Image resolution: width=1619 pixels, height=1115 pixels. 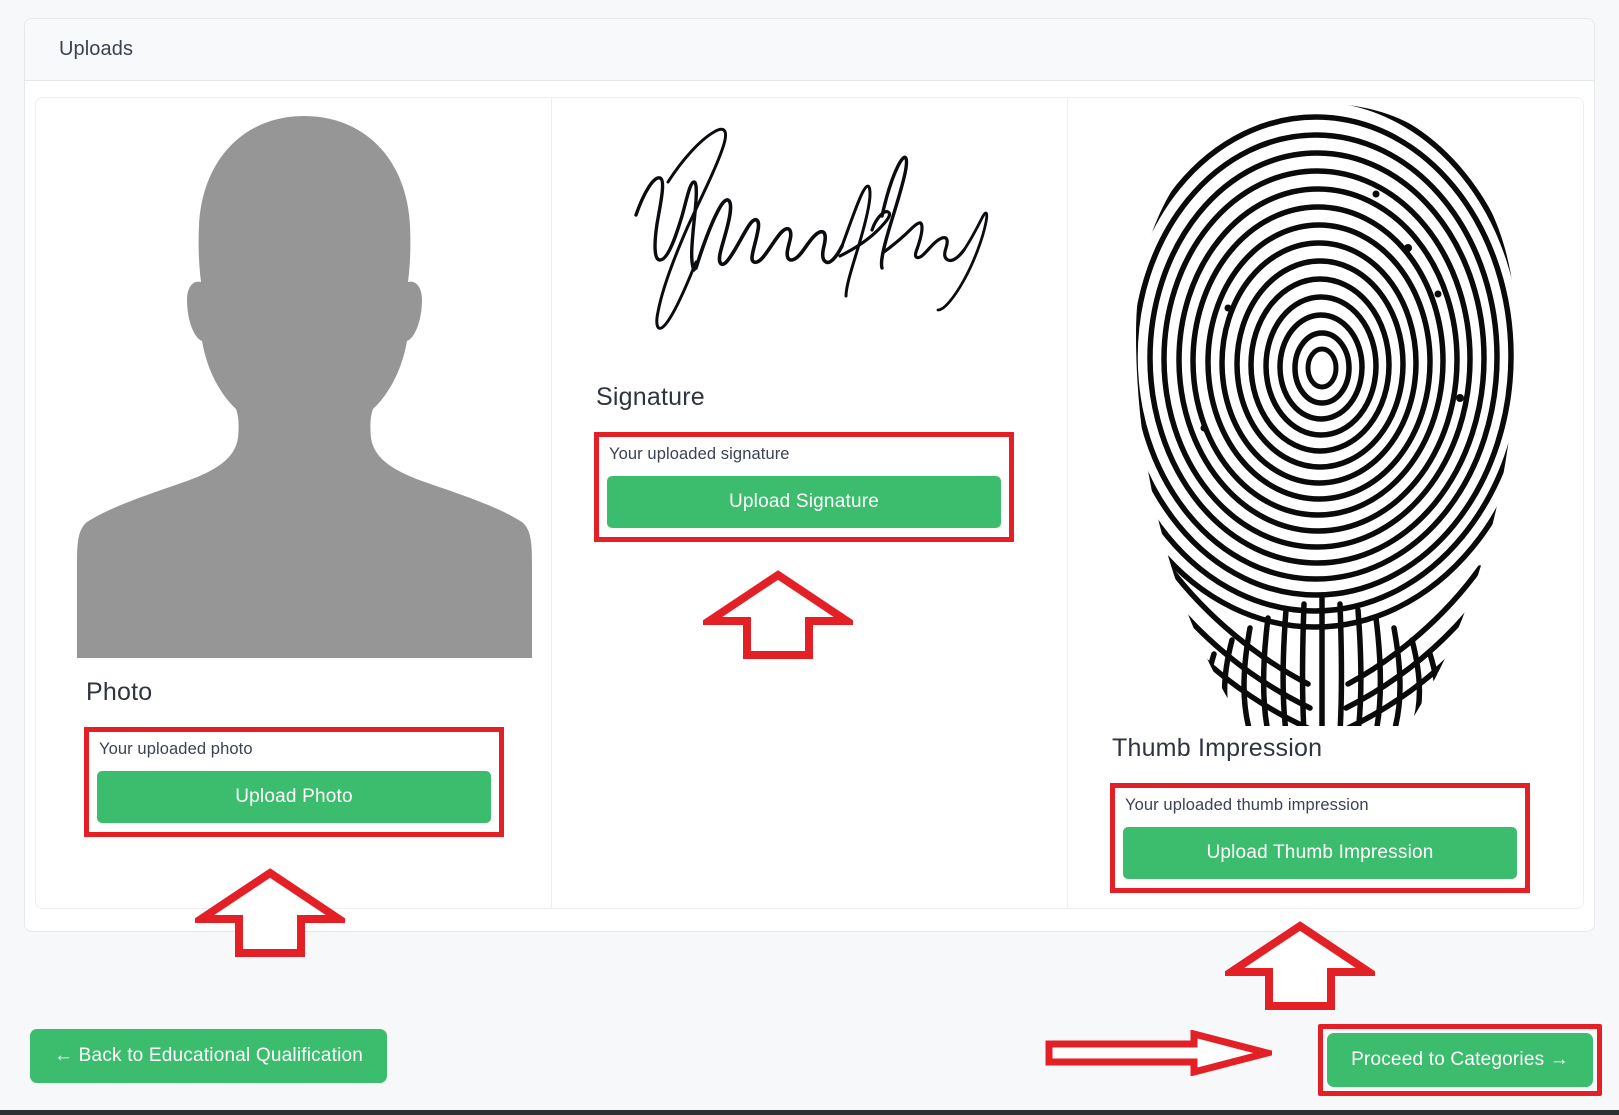 What do you see at coordinates (1217, 748) in the screenshot?
I see `thumb-impression-section-title: Thumb Impression` at bounding box center [1217, 748].